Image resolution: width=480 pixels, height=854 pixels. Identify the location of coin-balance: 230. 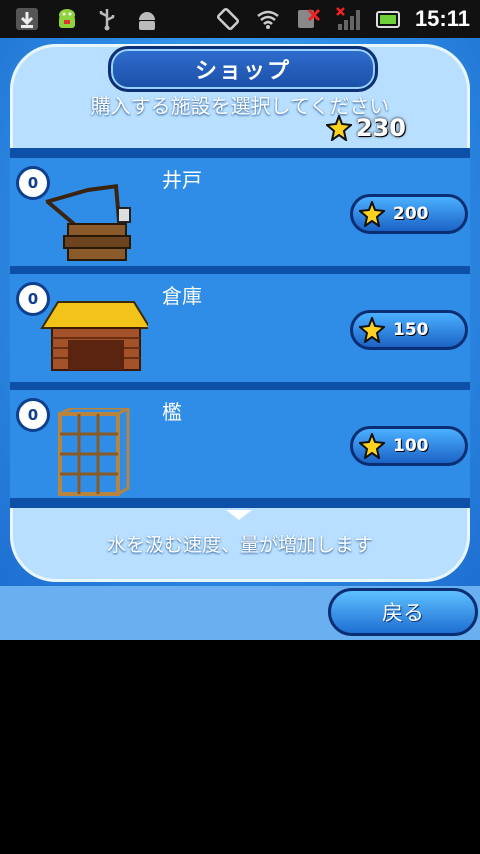
(365, 128).